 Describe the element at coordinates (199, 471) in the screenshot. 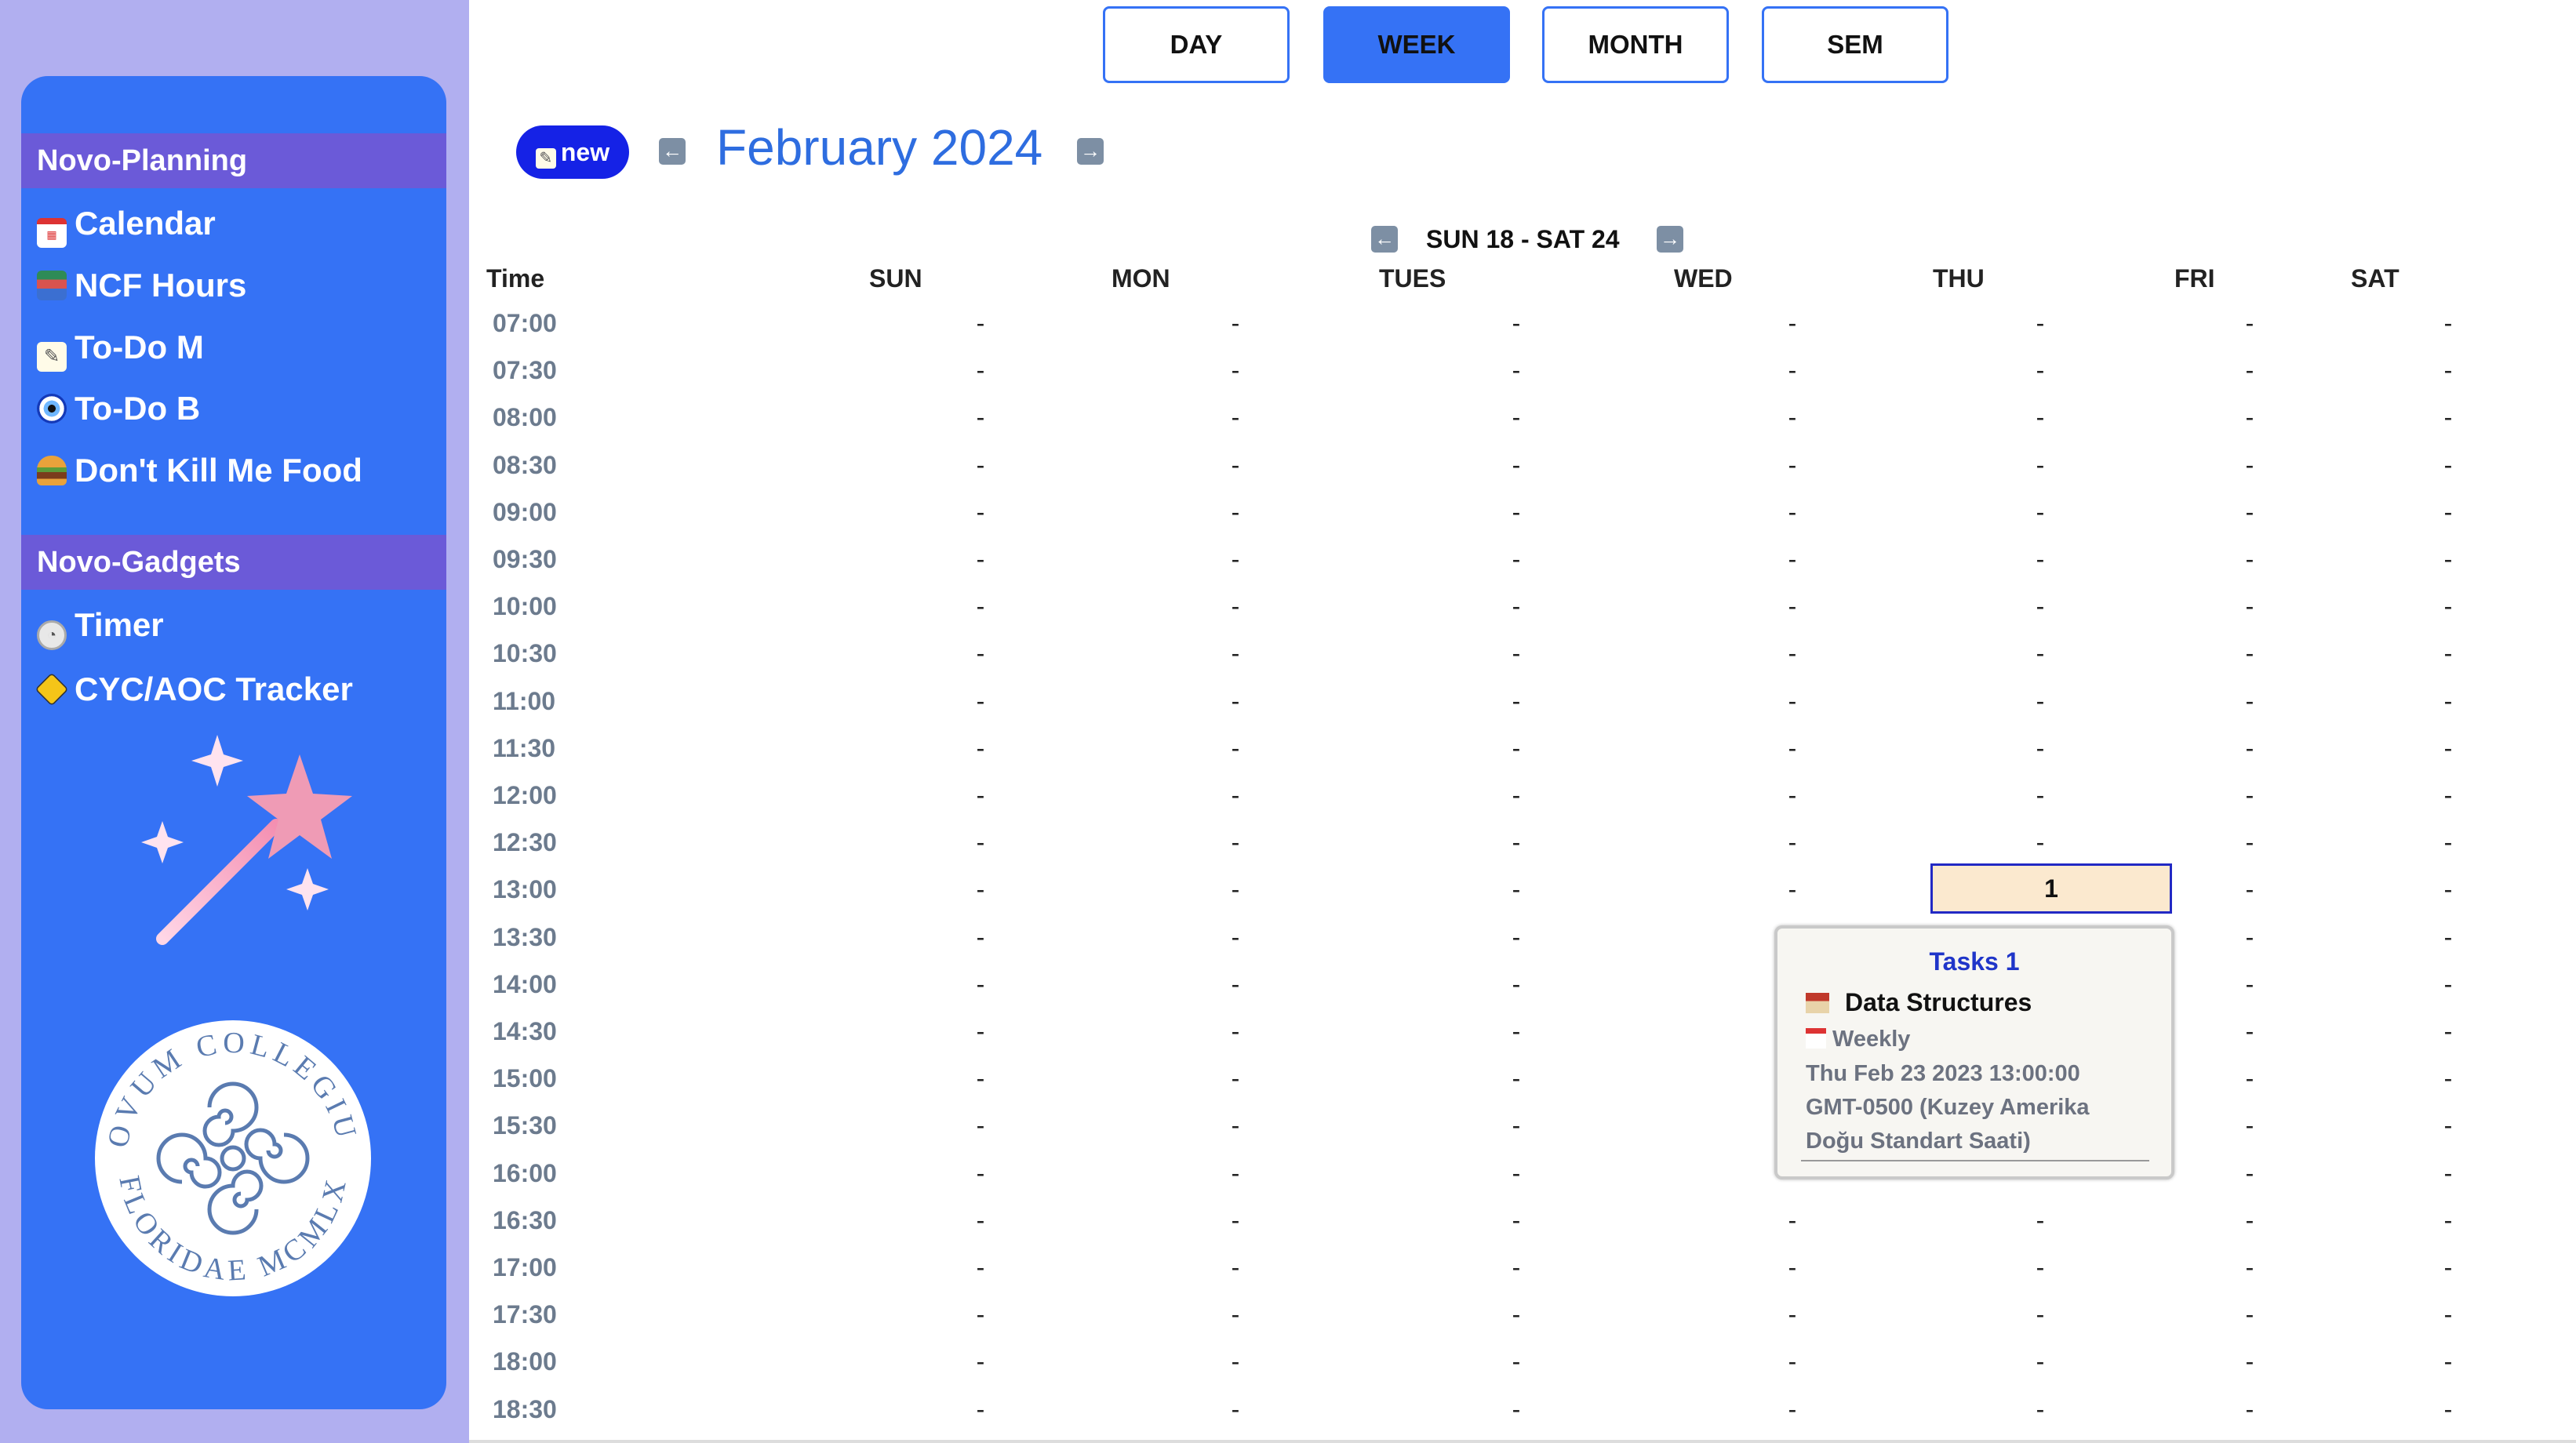

I see `sidebar-item-food: Don't Kill Me Food` at that location.